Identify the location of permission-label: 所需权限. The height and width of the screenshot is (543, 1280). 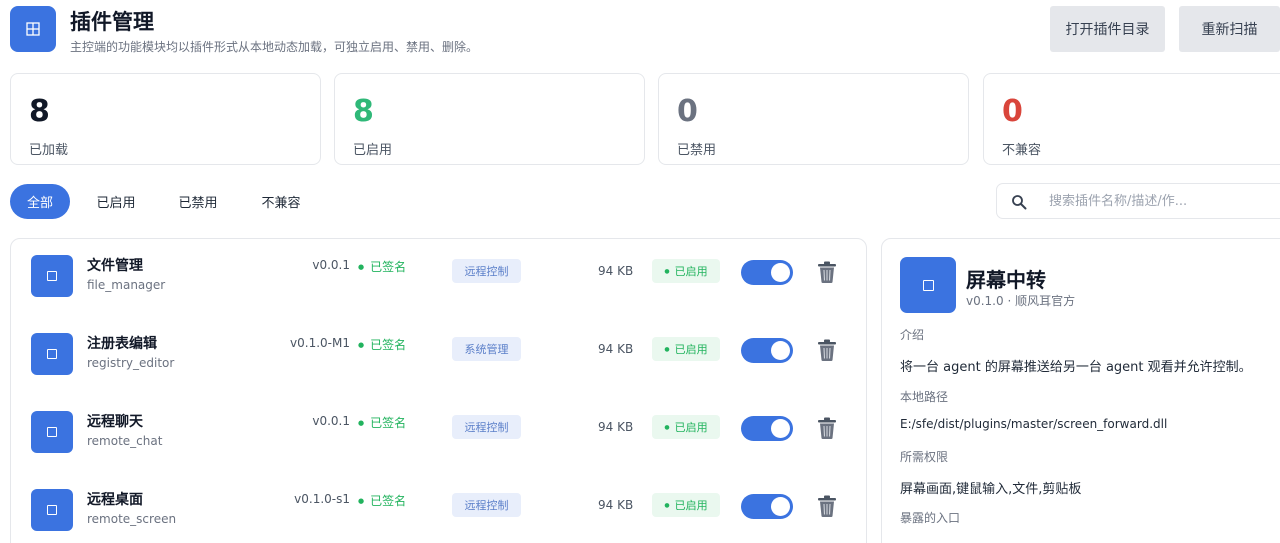
(924, 457).